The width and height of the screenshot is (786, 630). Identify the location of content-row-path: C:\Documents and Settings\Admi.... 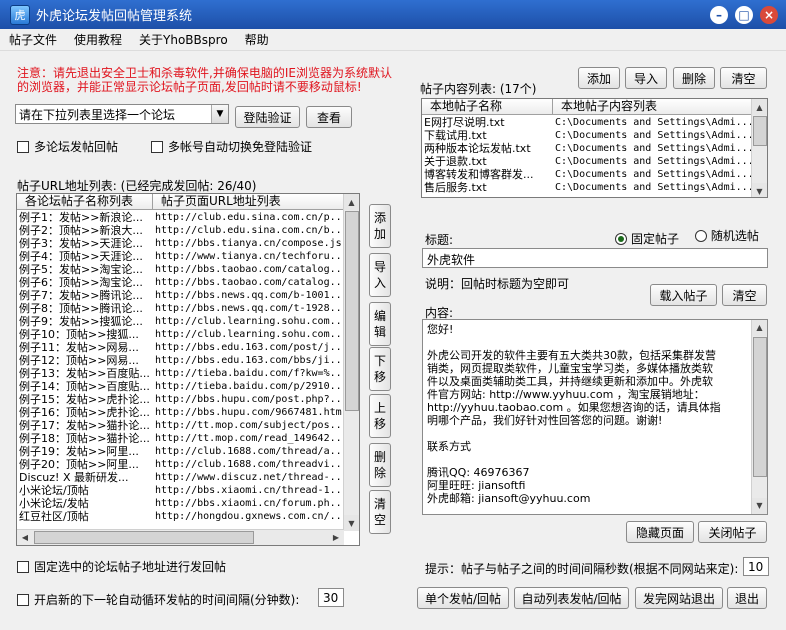
(653, 161).